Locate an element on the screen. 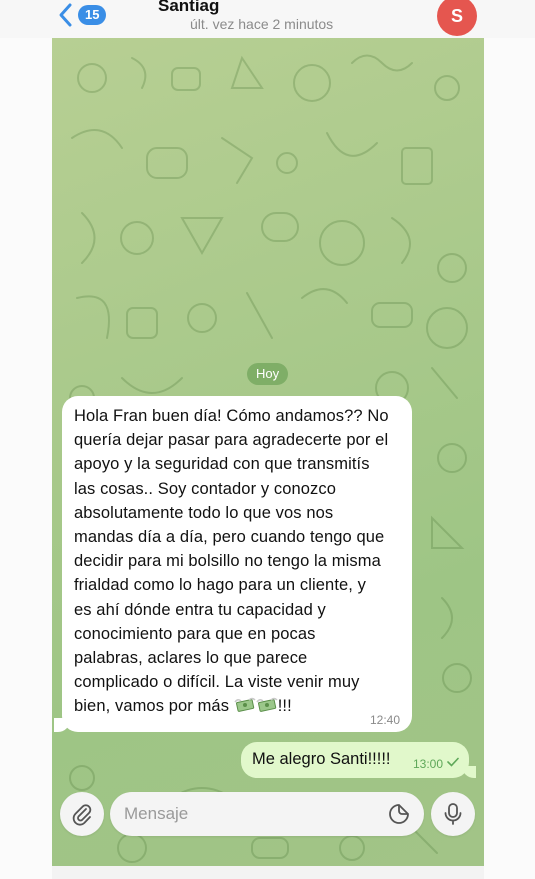 The image size is (535, 879). message-line: absolutamente todo lo que vos nos is located at coordinates (204, 512).